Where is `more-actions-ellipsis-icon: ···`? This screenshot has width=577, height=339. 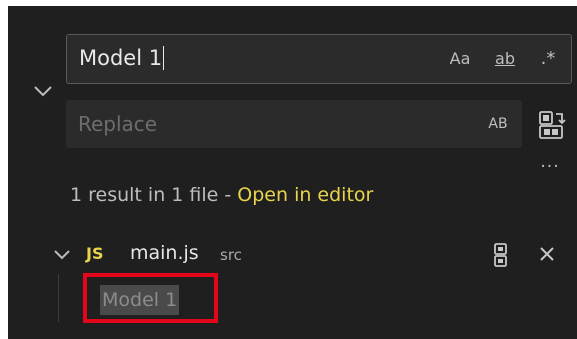
more-actions-ellipsis-icon: ··· is located at coordinates (550, 167).